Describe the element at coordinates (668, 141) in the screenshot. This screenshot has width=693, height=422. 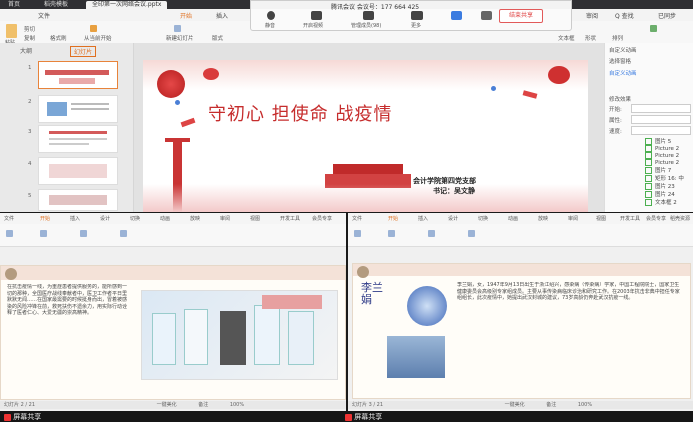
I see `animation-item: 图片 5` at that location.